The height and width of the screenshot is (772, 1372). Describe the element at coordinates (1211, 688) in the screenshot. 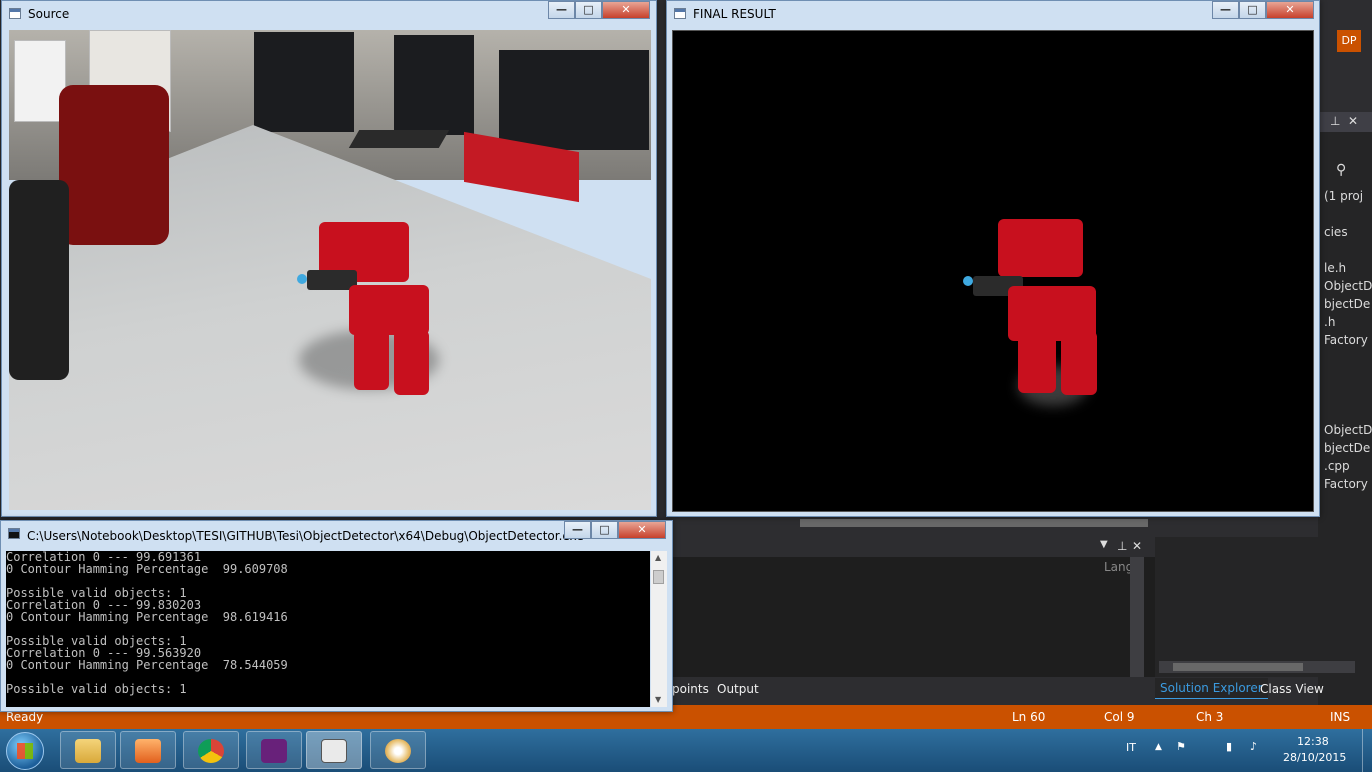

I see `tab-solution-explorer: Solution Explorer` at that location.